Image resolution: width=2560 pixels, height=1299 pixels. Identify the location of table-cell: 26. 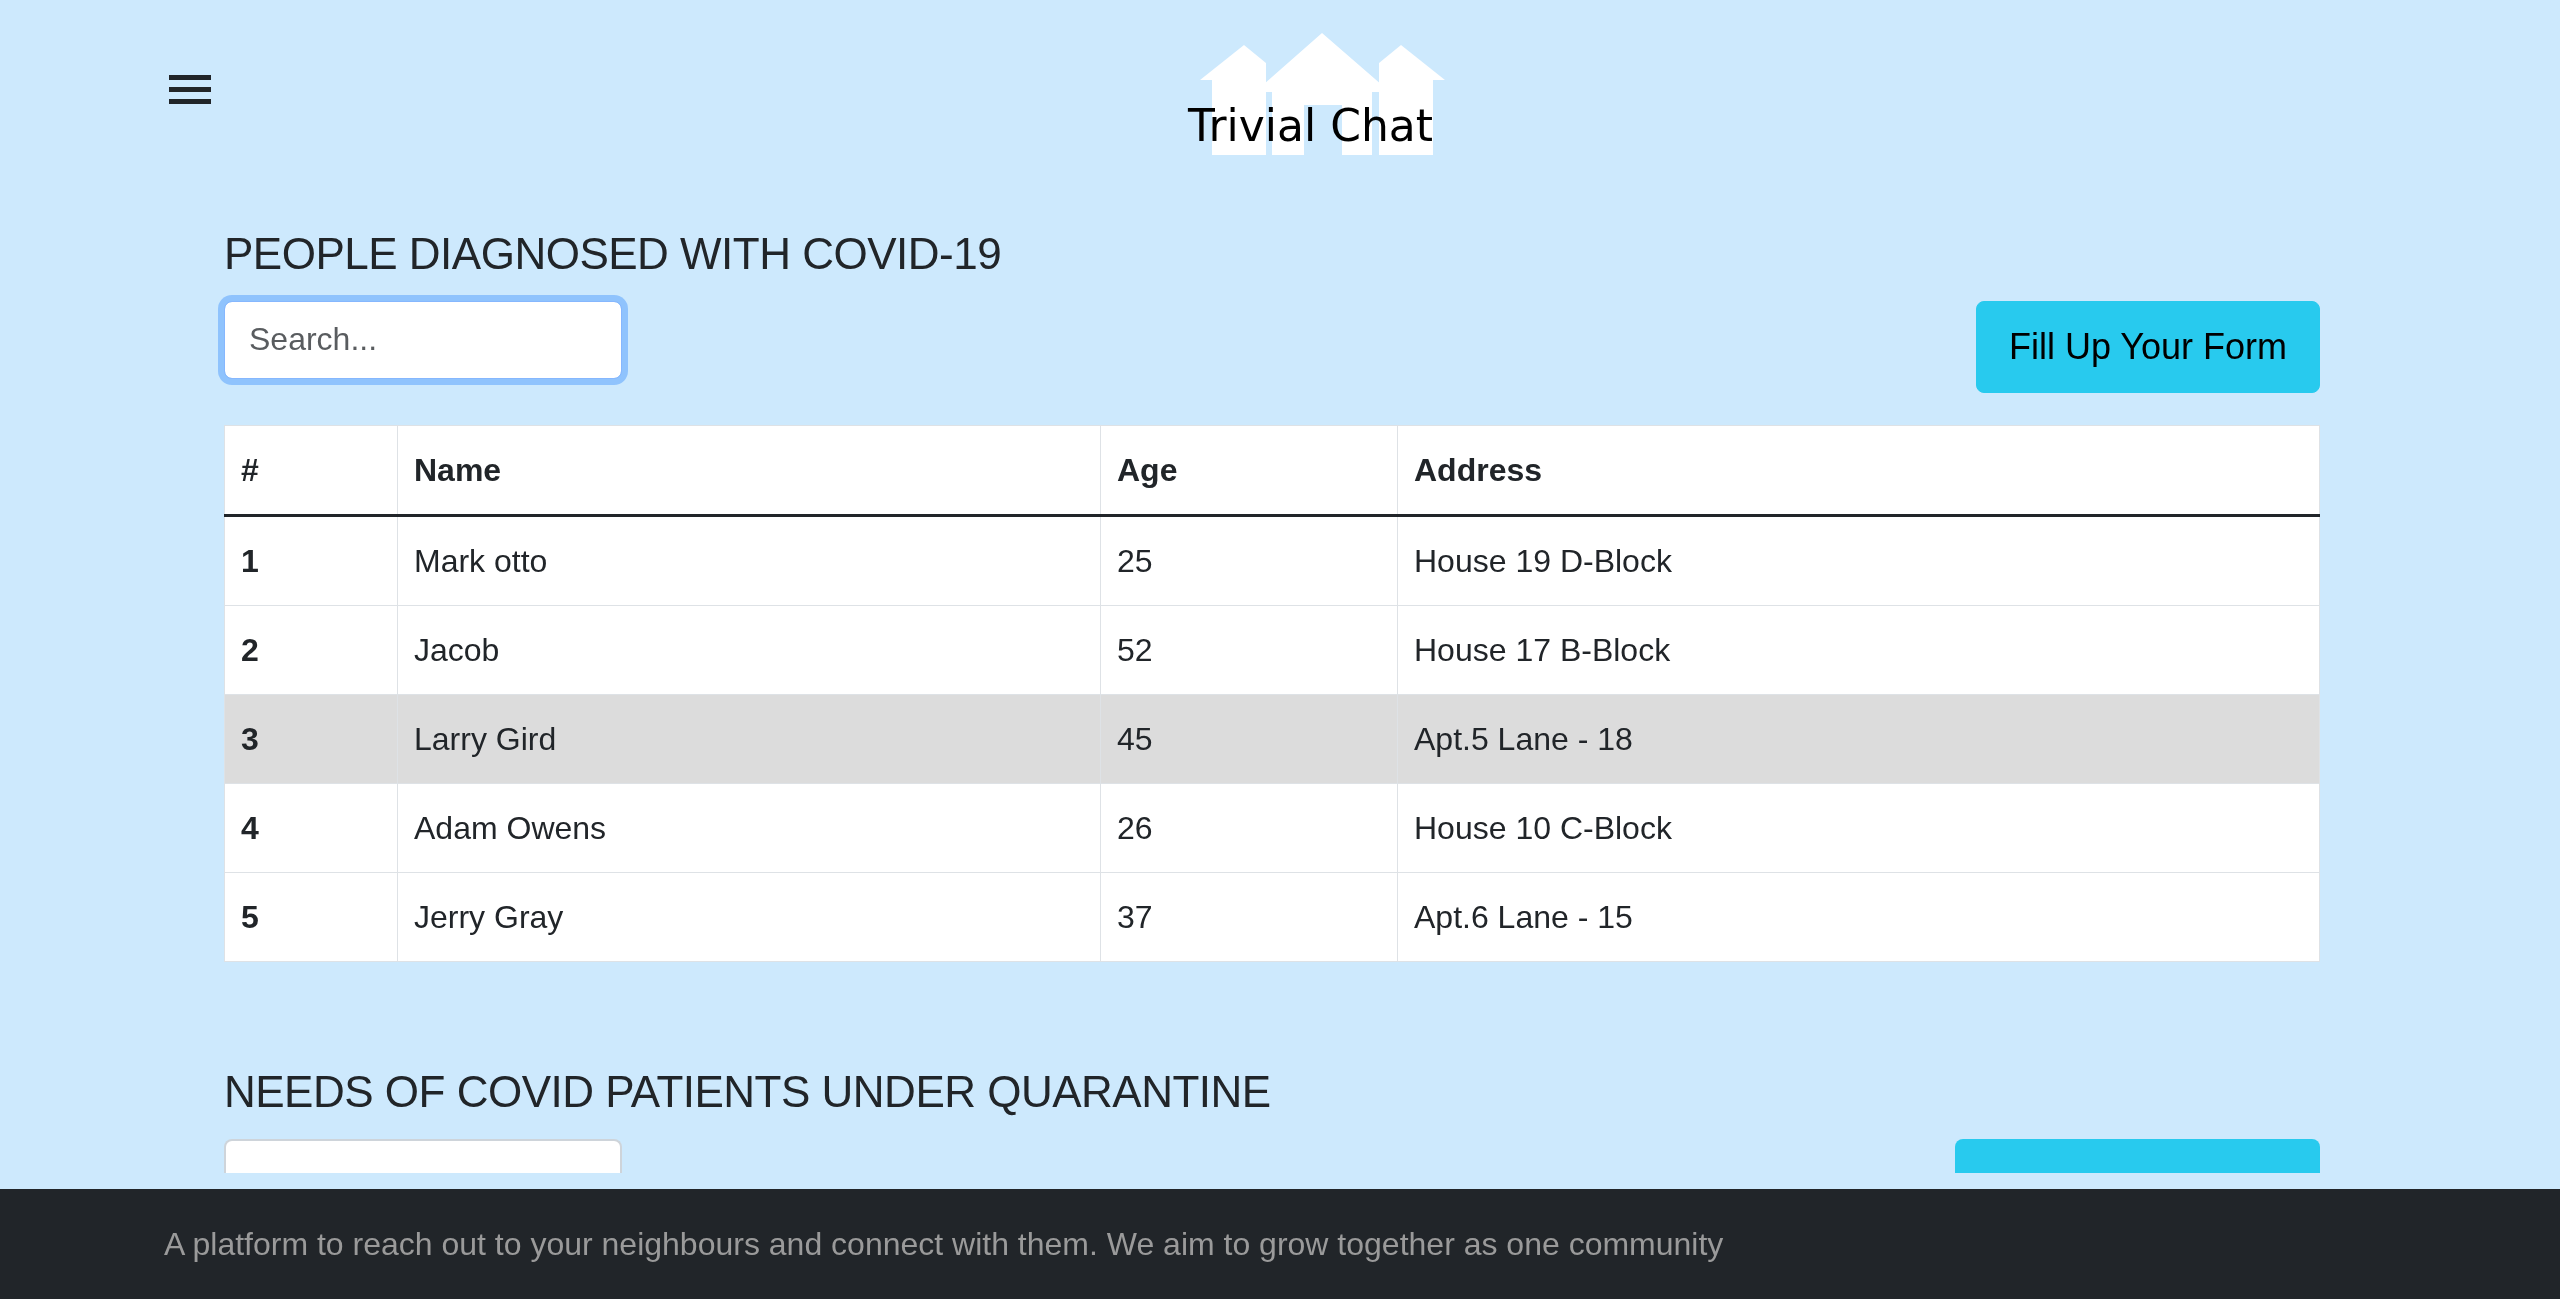
(1249, 828).